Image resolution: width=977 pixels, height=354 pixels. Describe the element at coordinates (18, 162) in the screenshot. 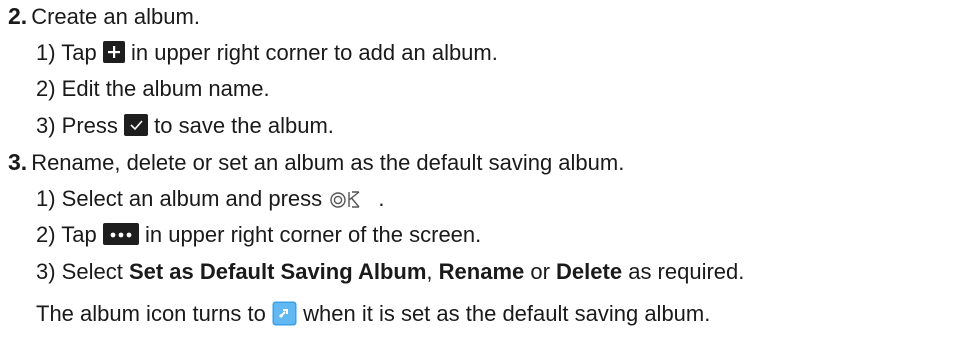

I see `step-number: 3.` at that location.